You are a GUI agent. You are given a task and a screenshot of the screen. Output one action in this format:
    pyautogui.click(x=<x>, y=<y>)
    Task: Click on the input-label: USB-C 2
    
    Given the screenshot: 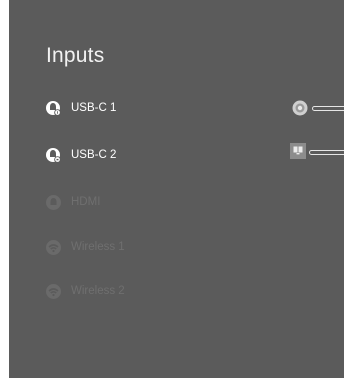 What is the action you would take?
    pyautogui.click(x=94, y=155)
    